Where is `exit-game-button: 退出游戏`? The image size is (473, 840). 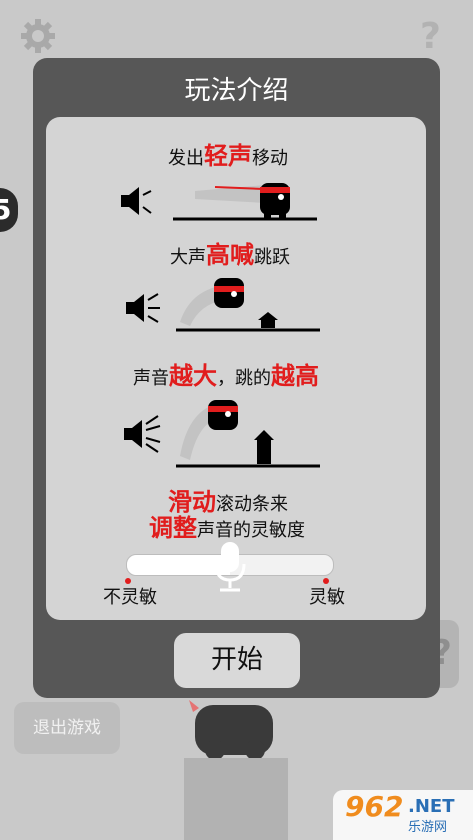
exit-game-button: 退出游戏 is located at coordinates (67, 728).